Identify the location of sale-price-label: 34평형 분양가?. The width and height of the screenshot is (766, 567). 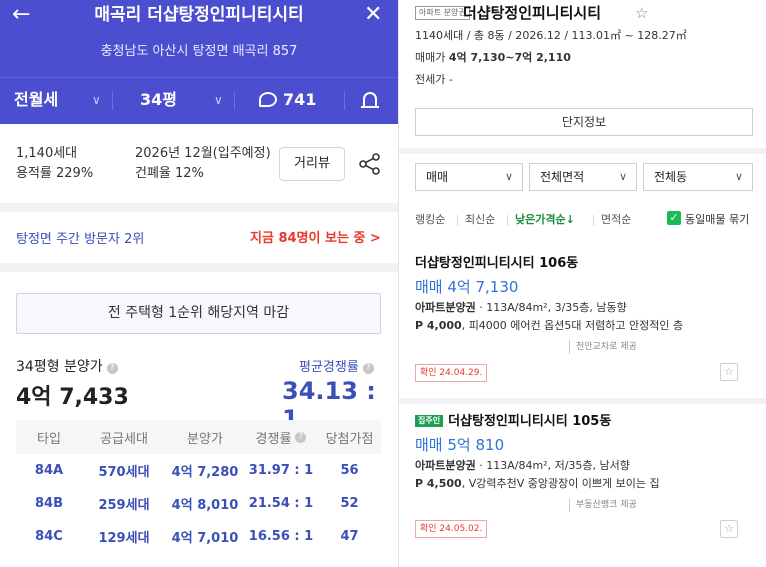
(67, 366).